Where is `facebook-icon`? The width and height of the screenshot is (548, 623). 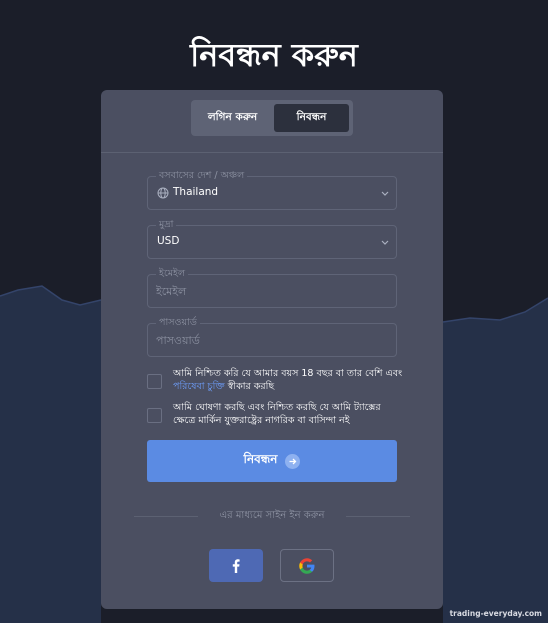
facebook-icon is located at coordinates (236, 565).